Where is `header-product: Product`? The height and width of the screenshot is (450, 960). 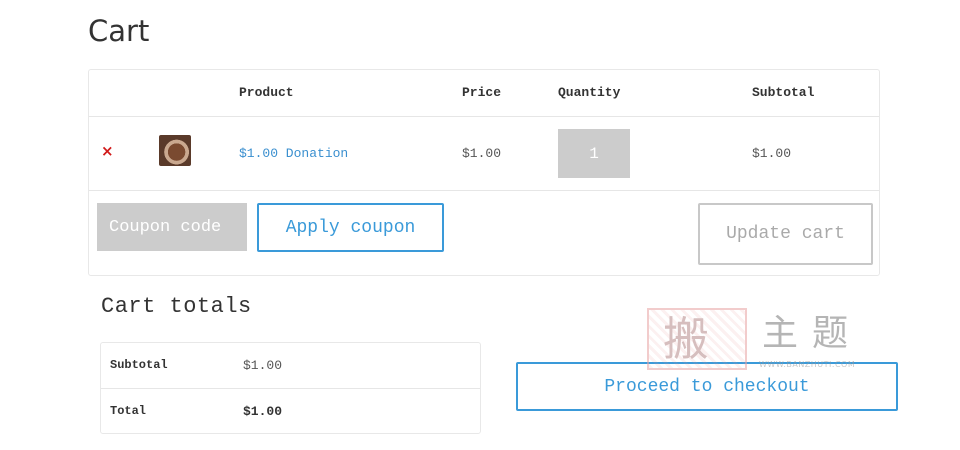
header-product: Product is located at coordinates (266, 92).